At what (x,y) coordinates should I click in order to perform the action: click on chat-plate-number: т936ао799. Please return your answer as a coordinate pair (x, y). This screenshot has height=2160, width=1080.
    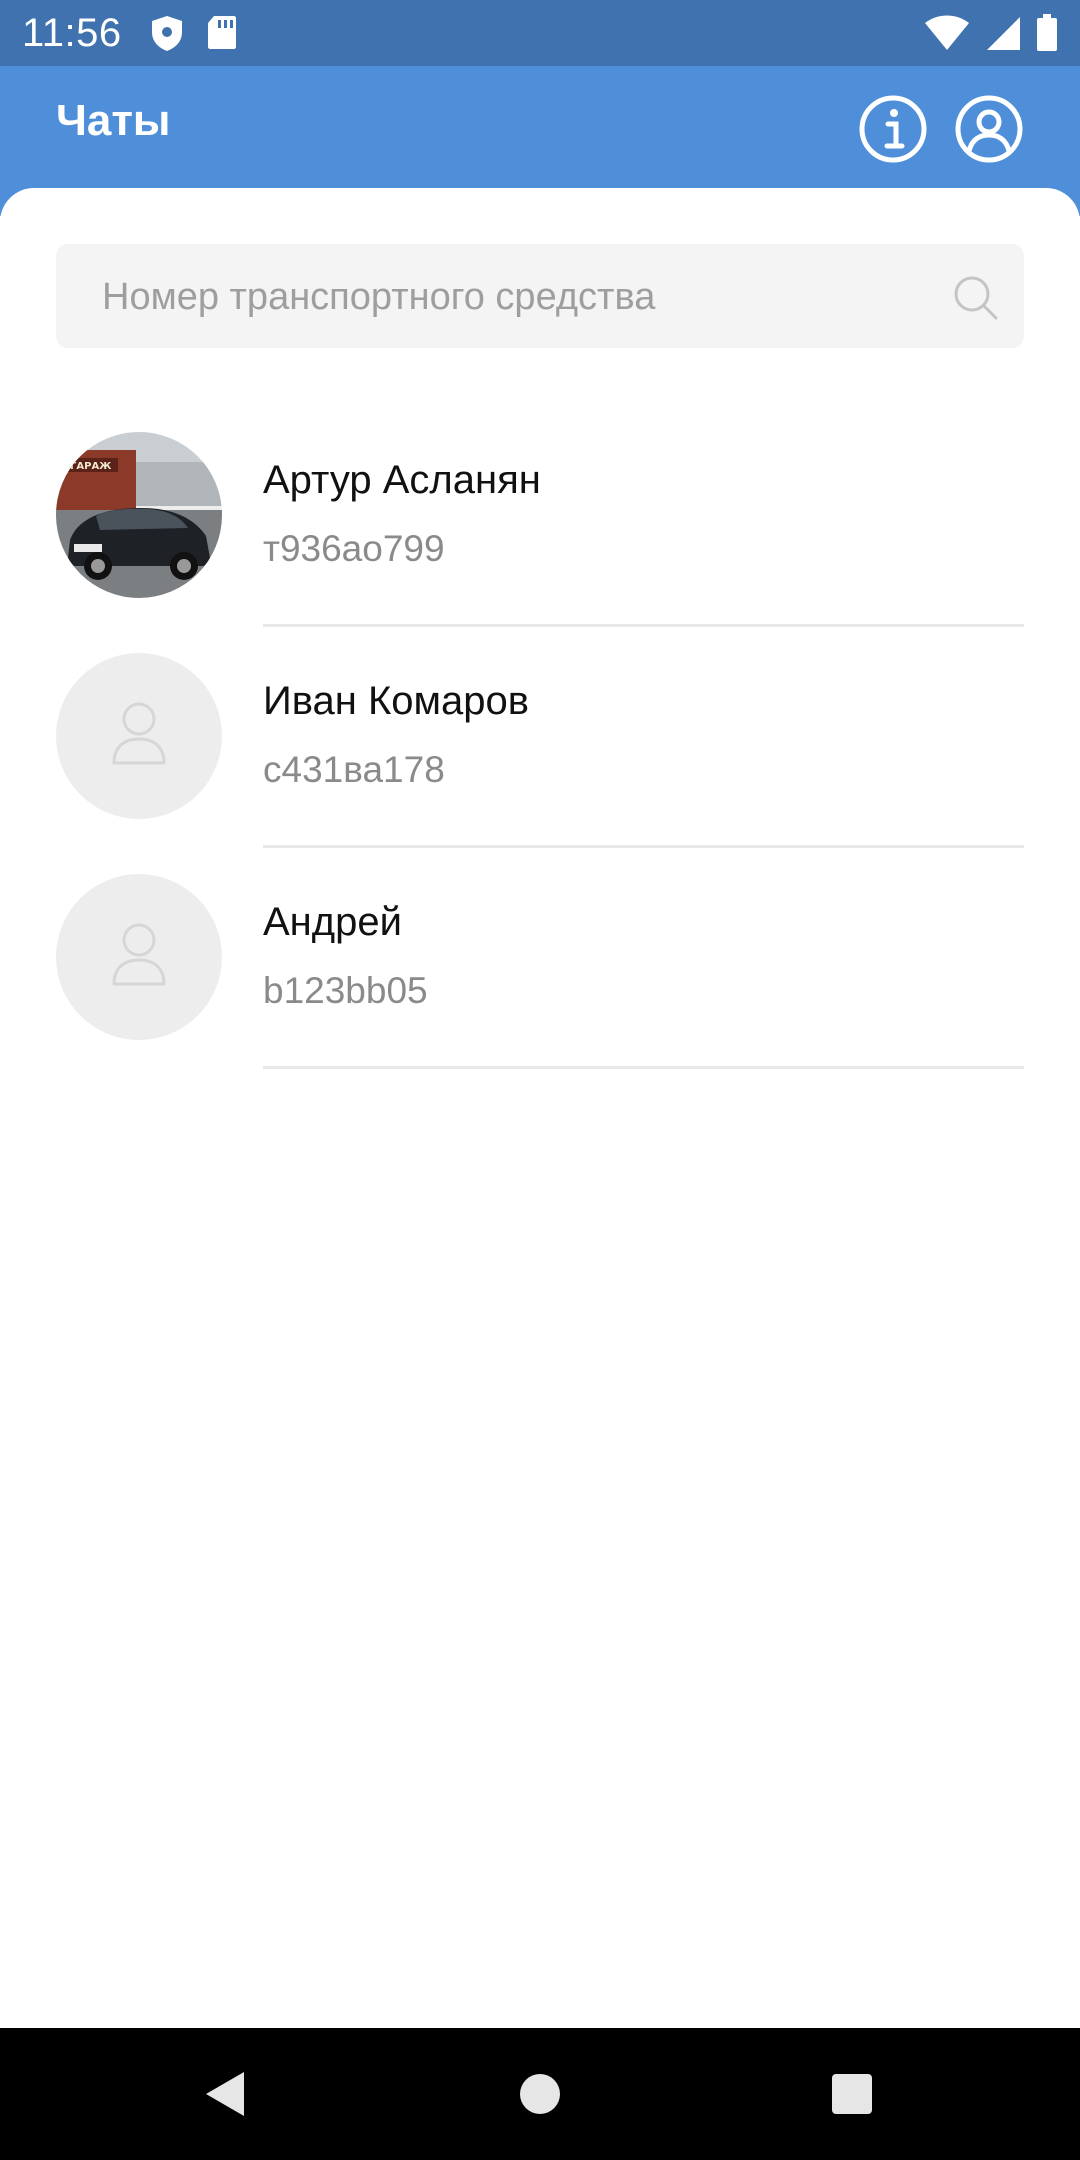
    Looking at the image, I should click on (354, 548).